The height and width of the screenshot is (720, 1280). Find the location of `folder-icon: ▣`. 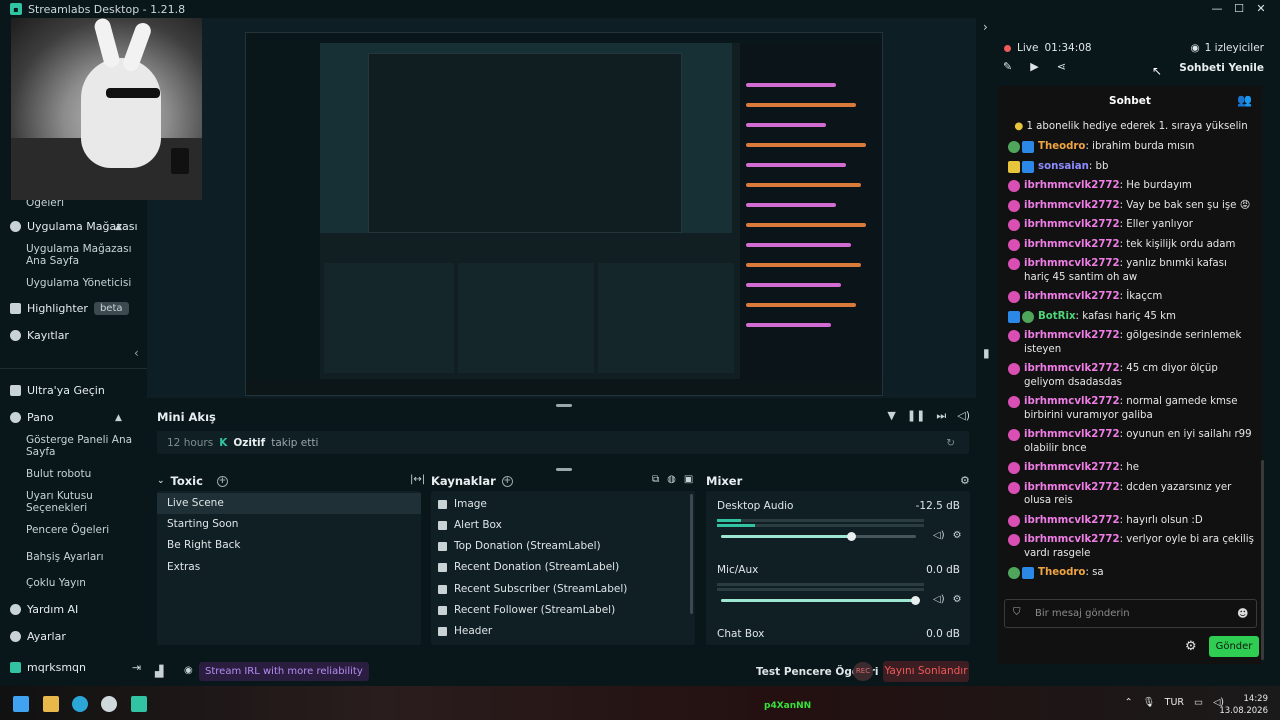

folder-icon: ▣ is located at coordinates (688, 479).